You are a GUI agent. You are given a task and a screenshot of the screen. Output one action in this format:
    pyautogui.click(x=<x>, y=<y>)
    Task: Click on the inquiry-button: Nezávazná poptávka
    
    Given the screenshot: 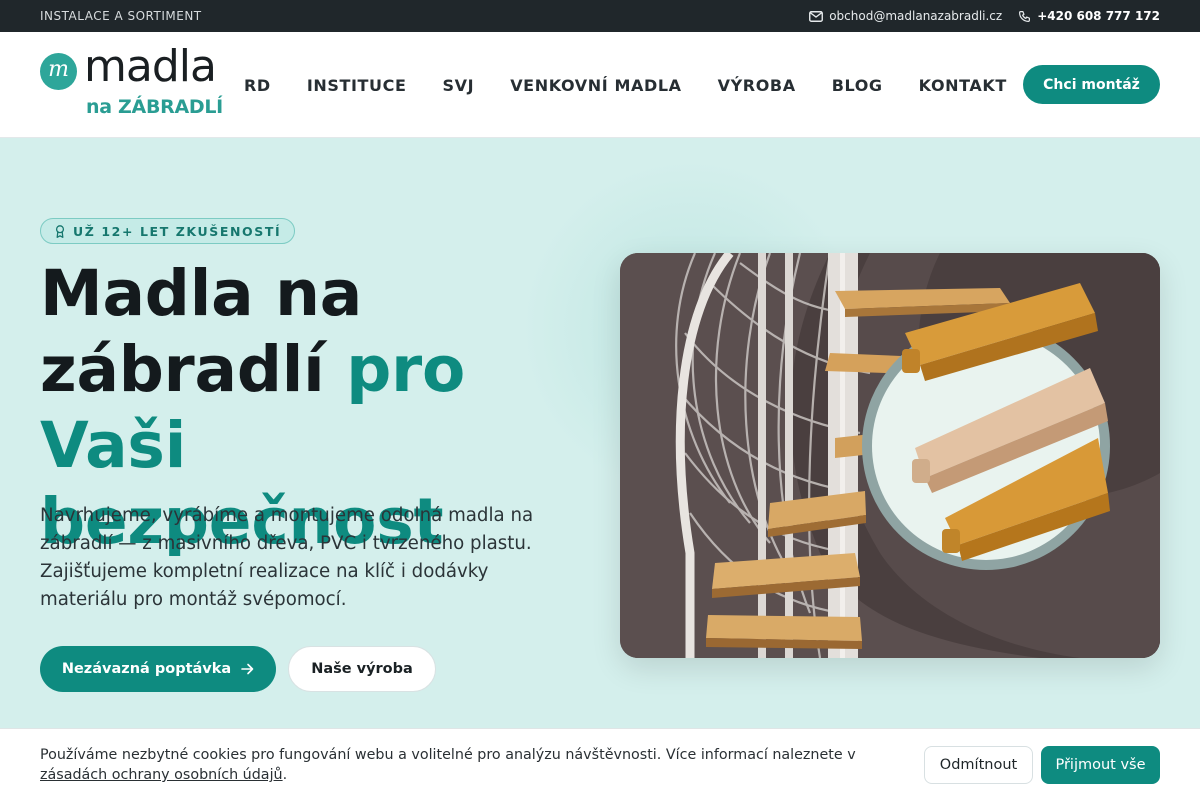 What is the action you would take?
    pyautogui.click(x=158, y=669)
    